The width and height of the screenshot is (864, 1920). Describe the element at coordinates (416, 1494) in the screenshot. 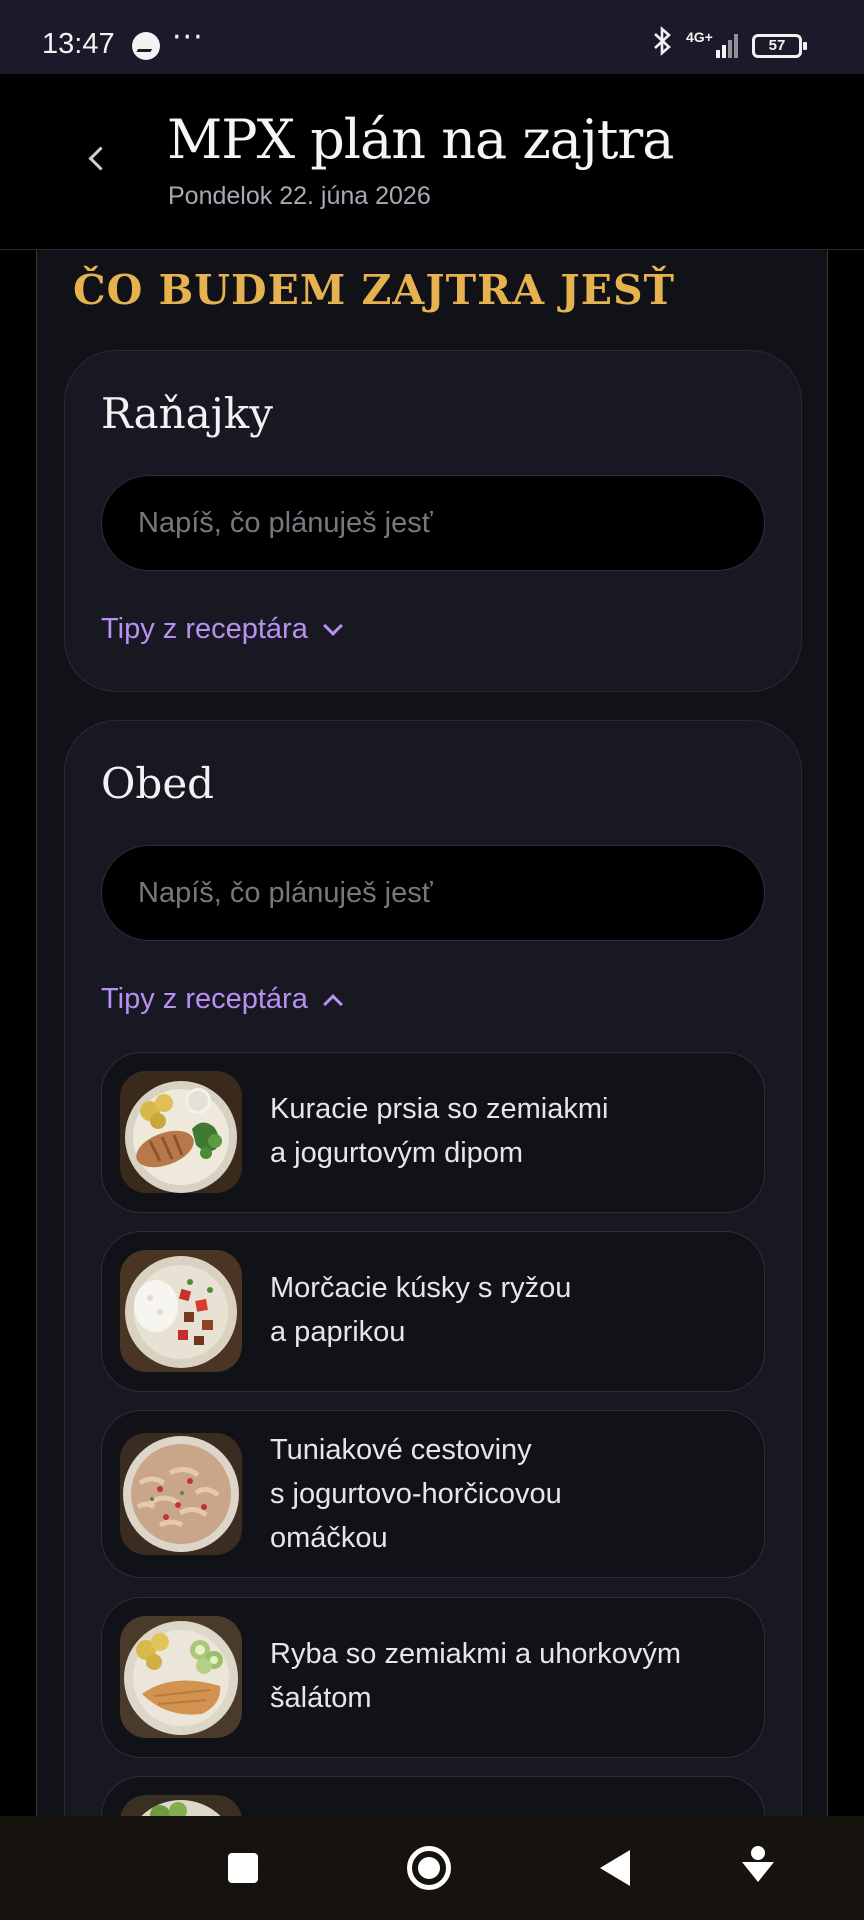

I see `recipe-name-line: s jogurtovo-horčicovou` at that location.